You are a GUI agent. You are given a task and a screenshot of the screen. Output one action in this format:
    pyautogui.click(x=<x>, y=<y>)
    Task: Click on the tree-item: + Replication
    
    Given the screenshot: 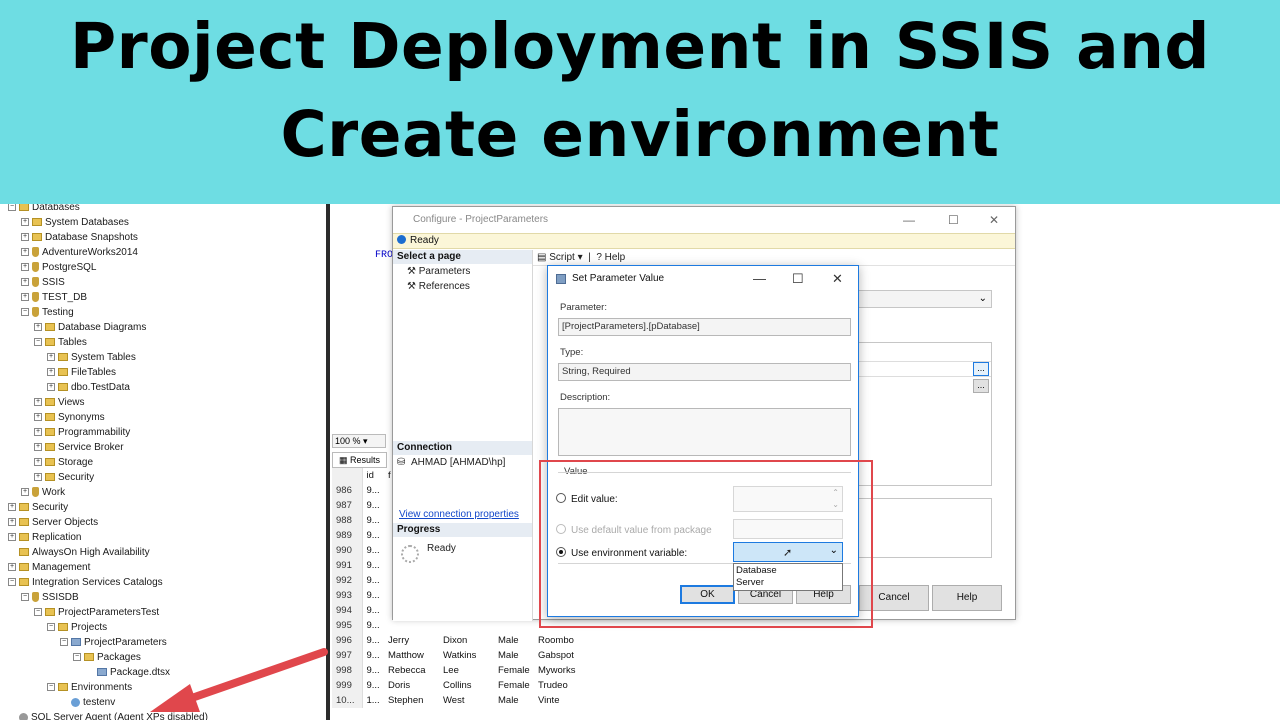 What is the action you would take?
    pyautogui.click(x=44, y=537)
    